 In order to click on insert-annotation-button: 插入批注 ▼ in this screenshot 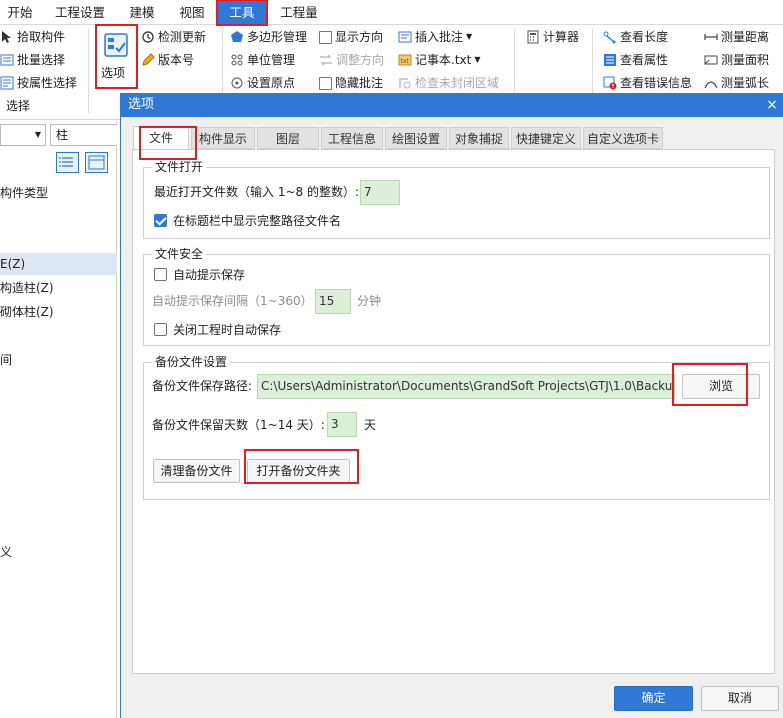, I will do `click(435, 37)`.